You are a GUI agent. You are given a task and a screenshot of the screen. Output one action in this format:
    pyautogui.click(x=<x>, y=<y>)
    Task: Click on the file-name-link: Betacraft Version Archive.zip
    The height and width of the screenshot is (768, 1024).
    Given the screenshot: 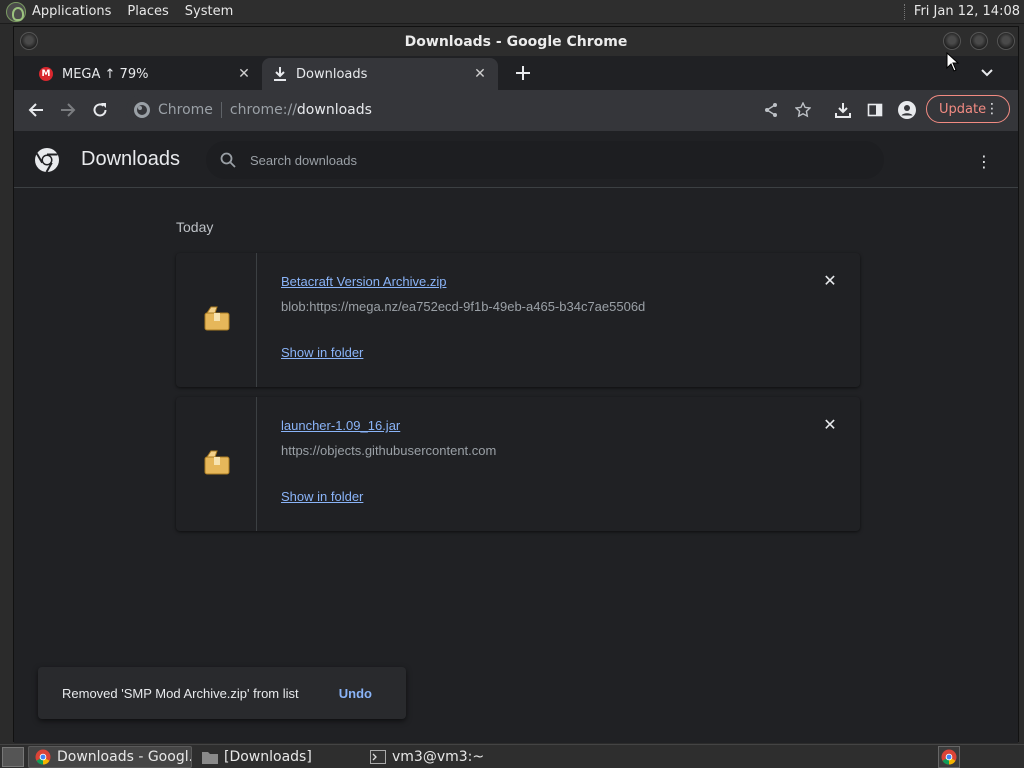 What is the action you would take?
    pyautogui.click(x=363, y=281)
    